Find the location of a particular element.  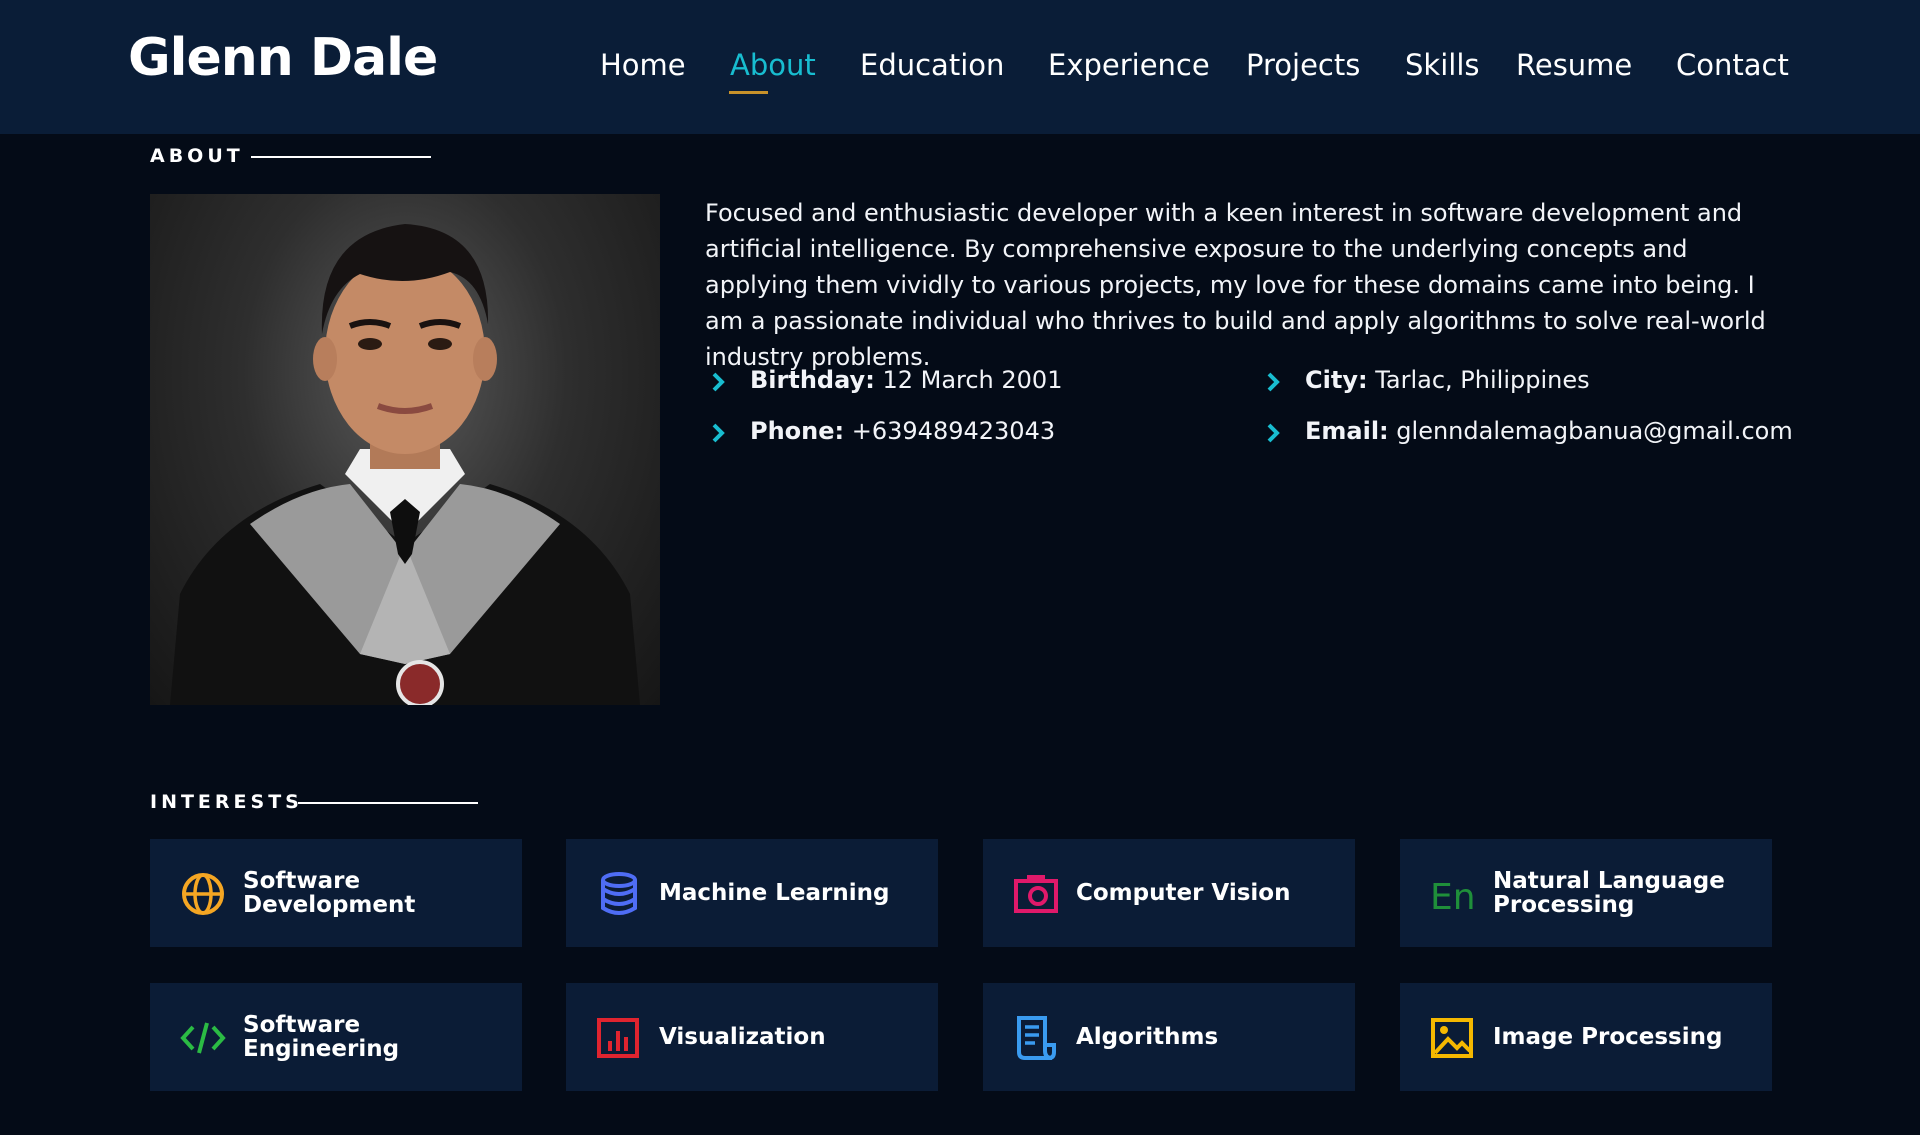

nav-home: Home is located at coordinates (643, 65).